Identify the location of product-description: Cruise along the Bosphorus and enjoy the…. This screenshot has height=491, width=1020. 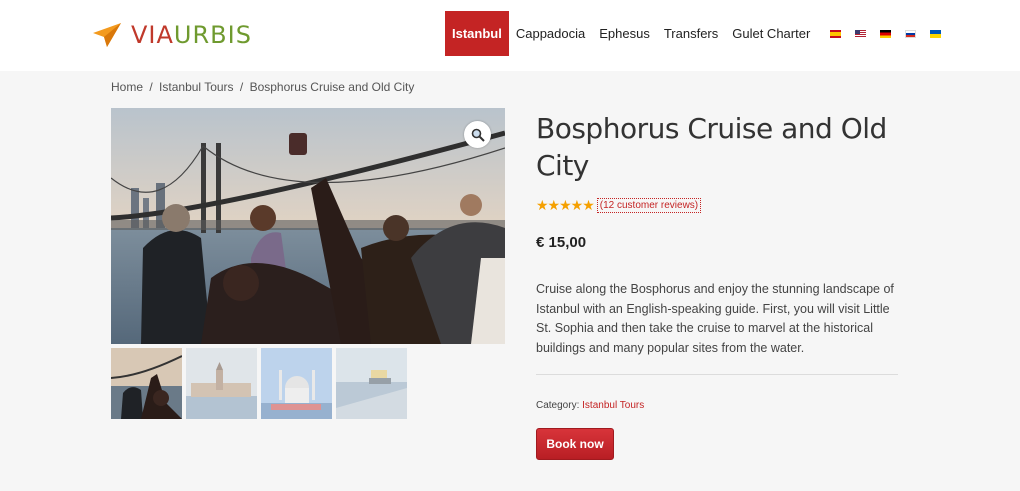
(715, 318).